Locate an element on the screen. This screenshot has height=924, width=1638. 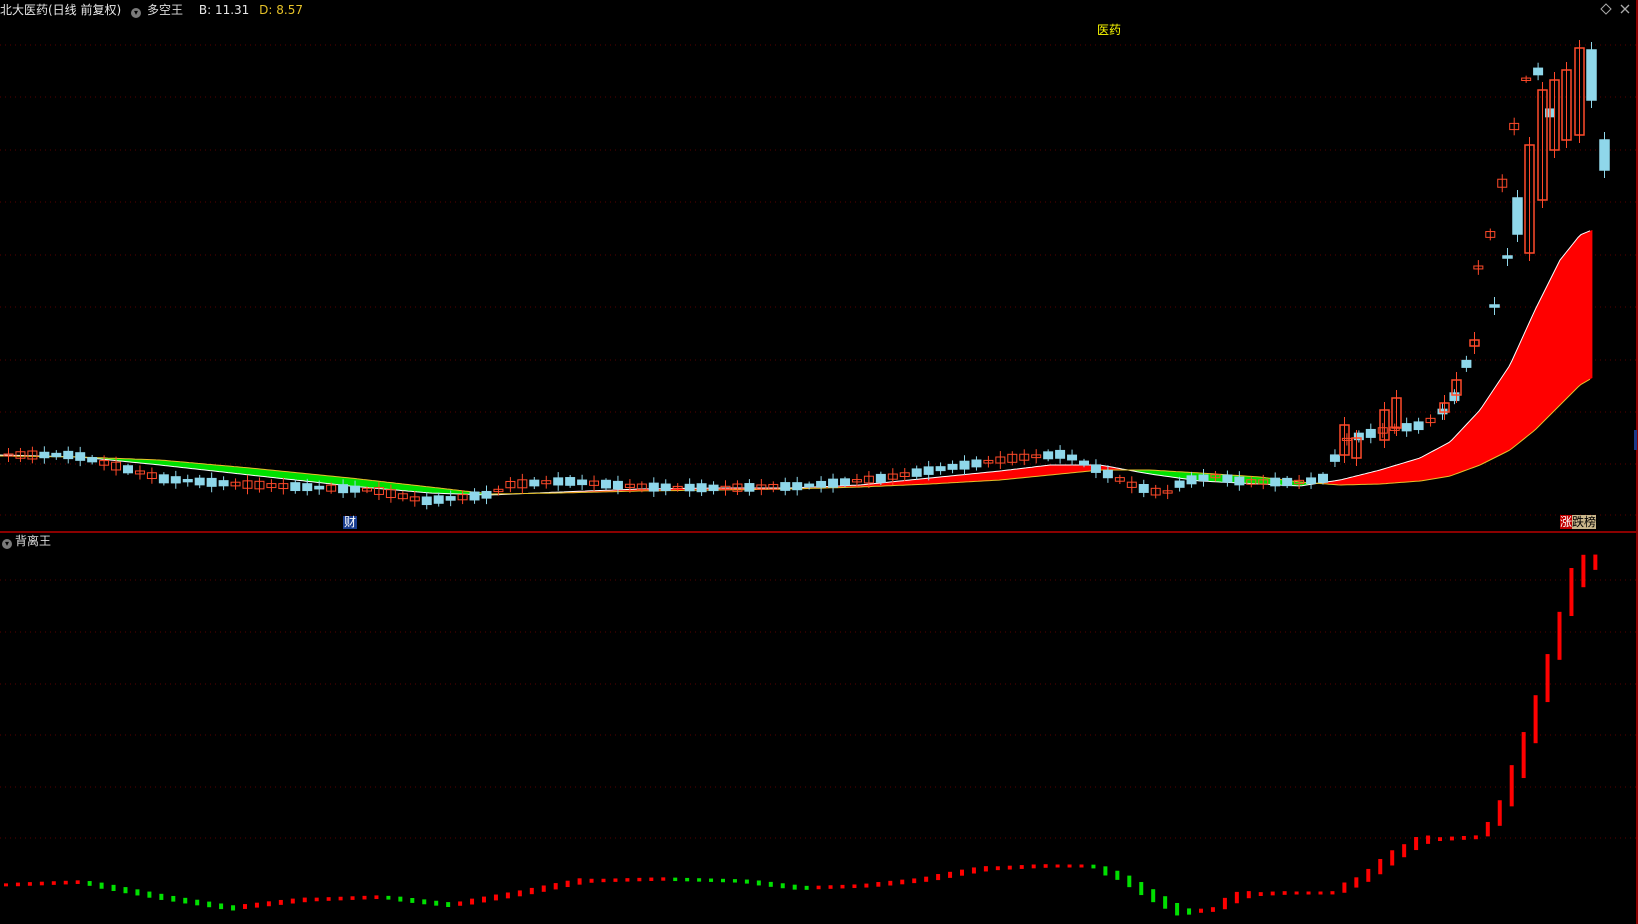
diamond-icon is located at coordinates (1606, 9).